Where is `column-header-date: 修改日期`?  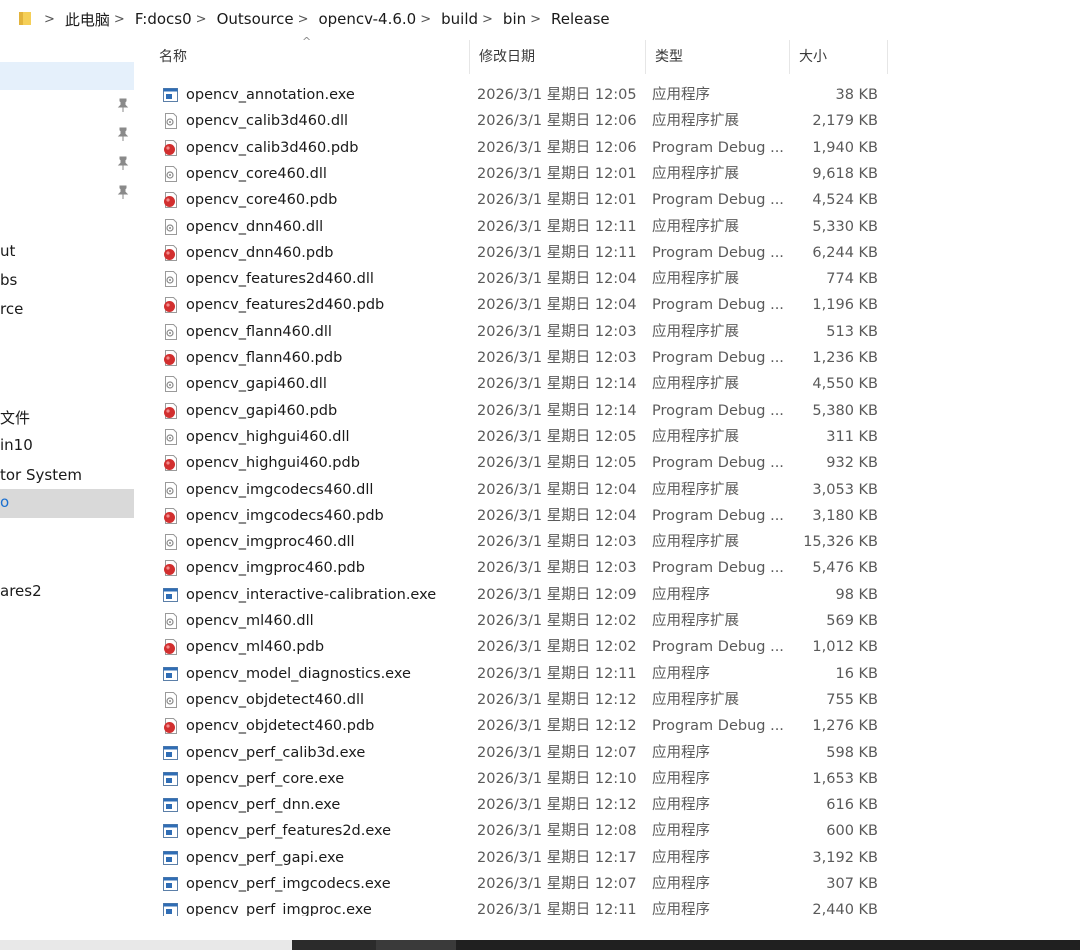
column-header-date: 修改日期 is located at coordinates (558, 57).